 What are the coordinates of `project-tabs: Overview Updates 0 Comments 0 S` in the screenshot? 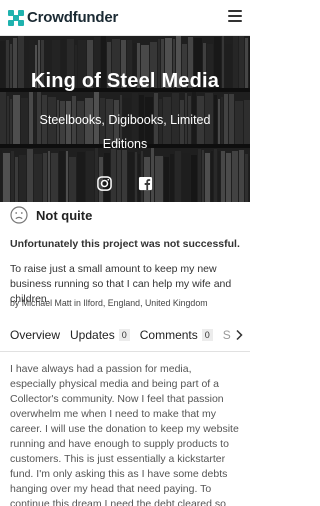 It's located at (125, 335).